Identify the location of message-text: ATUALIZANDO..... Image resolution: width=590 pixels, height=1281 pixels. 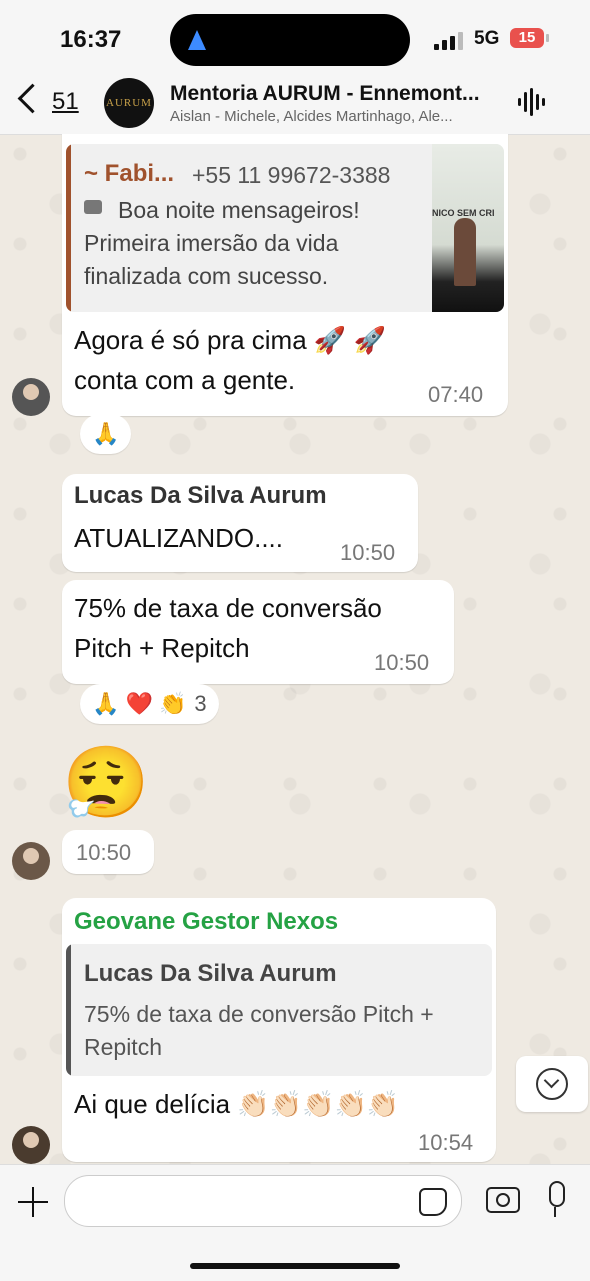
(178, 538).